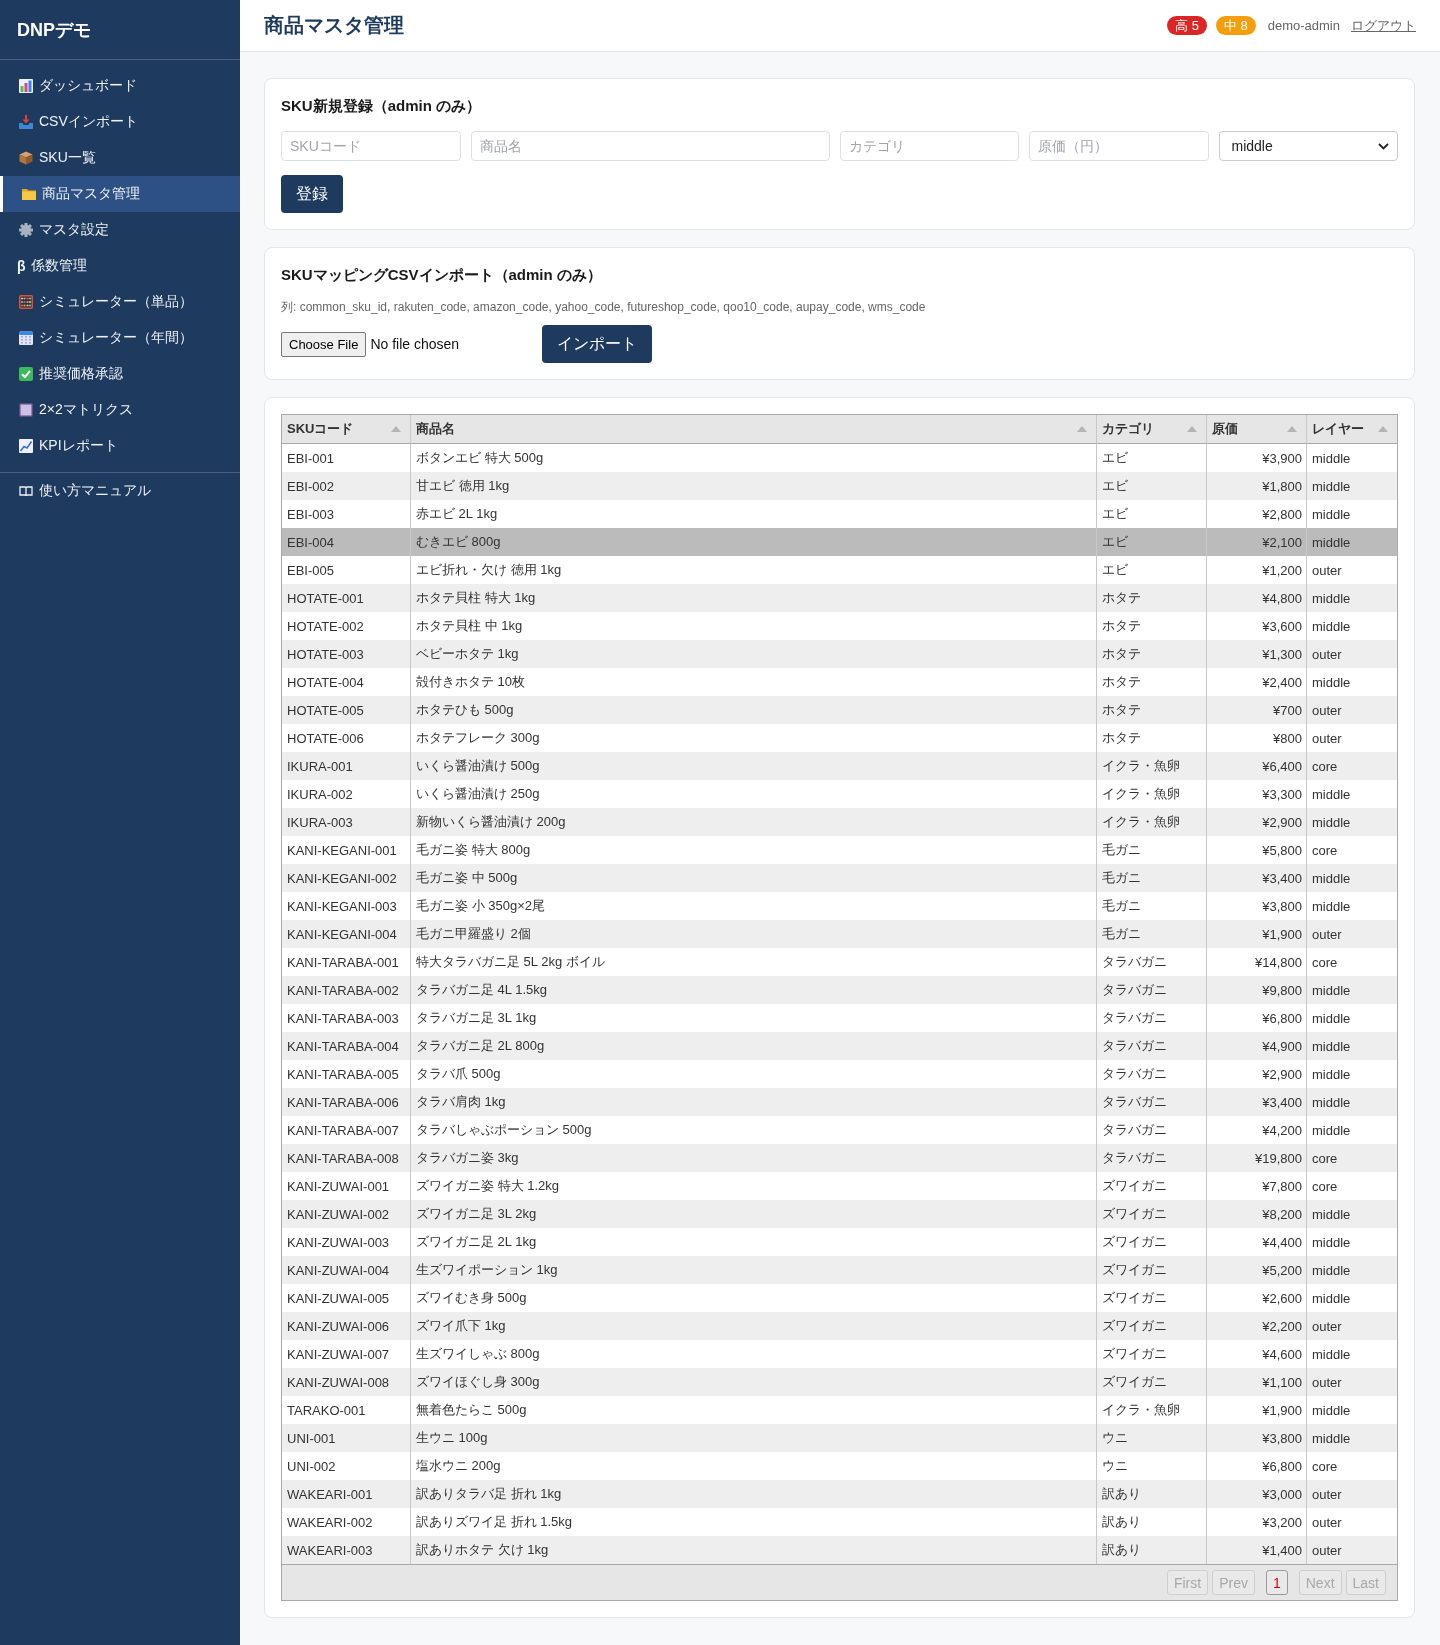 This screenshot has height=1645, width=1440. Describe the element at coordinates (839, 822) in the screenshot. I see `table-row: IKURA-003 新物いくら醤油漬け 200g イクラ・魚卵 ¥2,900 middle` at that location.